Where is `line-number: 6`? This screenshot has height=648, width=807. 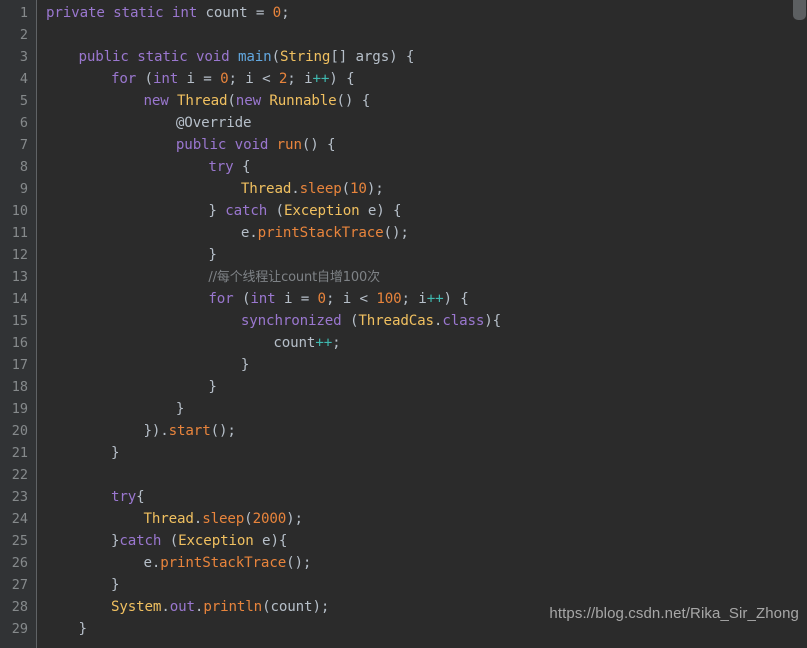
line-number: 6 is located at coordinates (23, 123).